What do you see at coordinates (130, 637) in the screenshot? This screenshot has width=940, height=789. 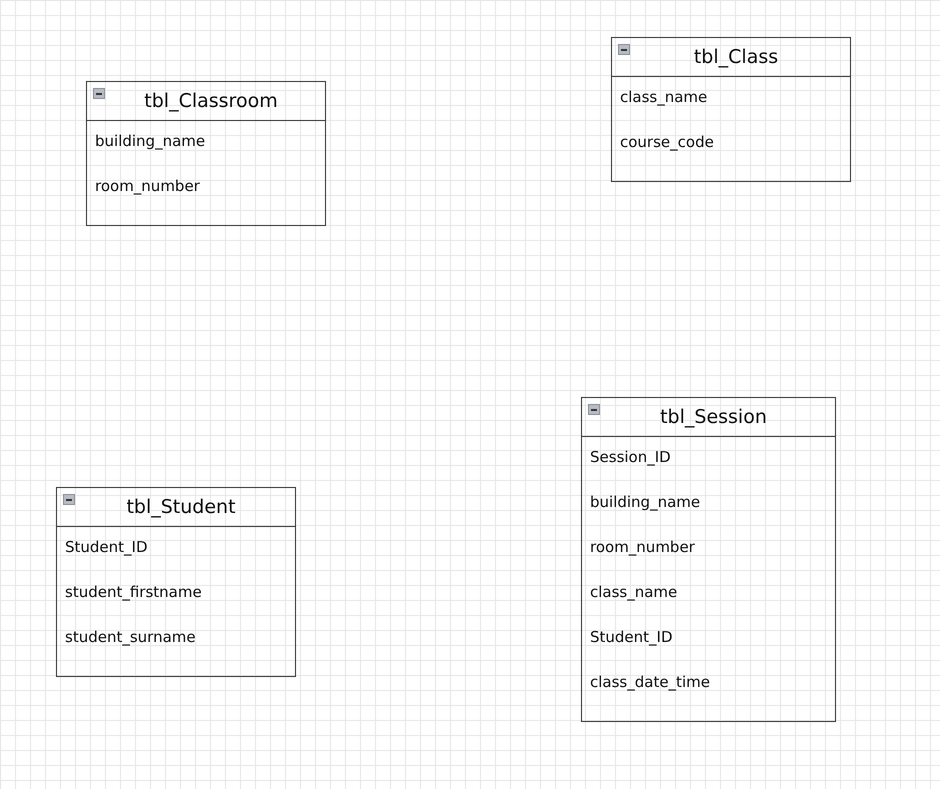 I see `field-name: student_surname` at bounding box center [130, 637].